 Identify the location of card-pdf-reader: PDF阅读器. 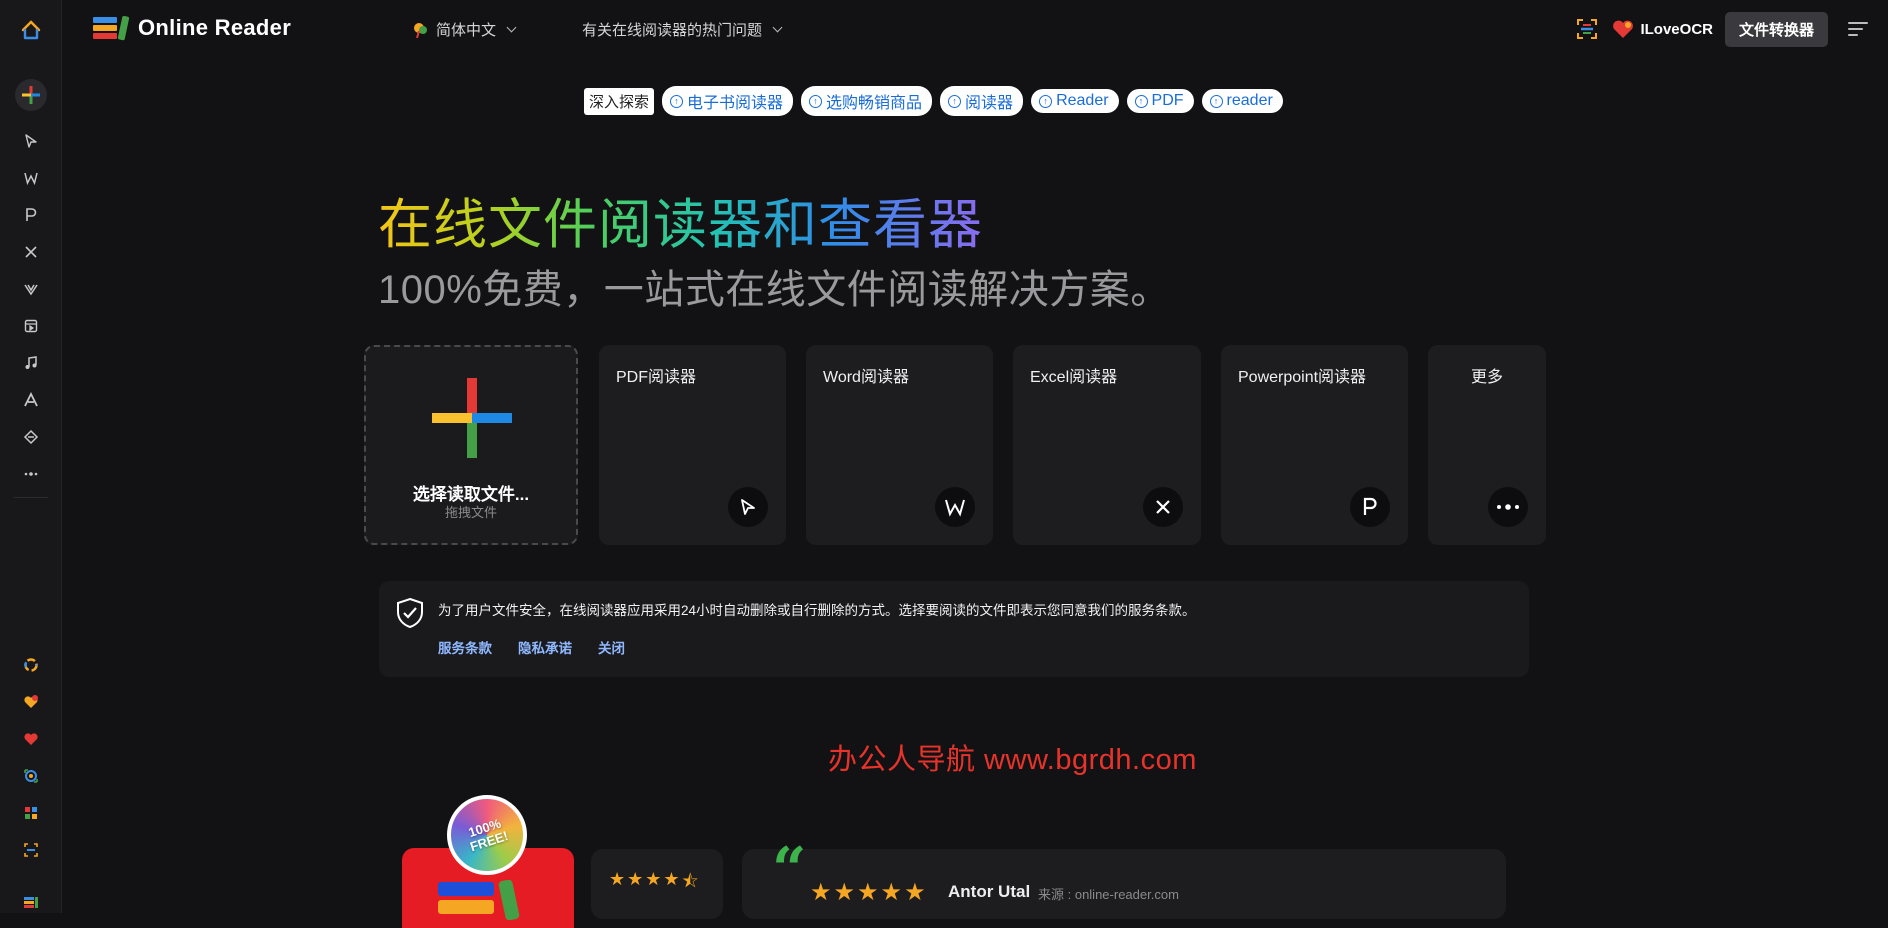
(692, 445).